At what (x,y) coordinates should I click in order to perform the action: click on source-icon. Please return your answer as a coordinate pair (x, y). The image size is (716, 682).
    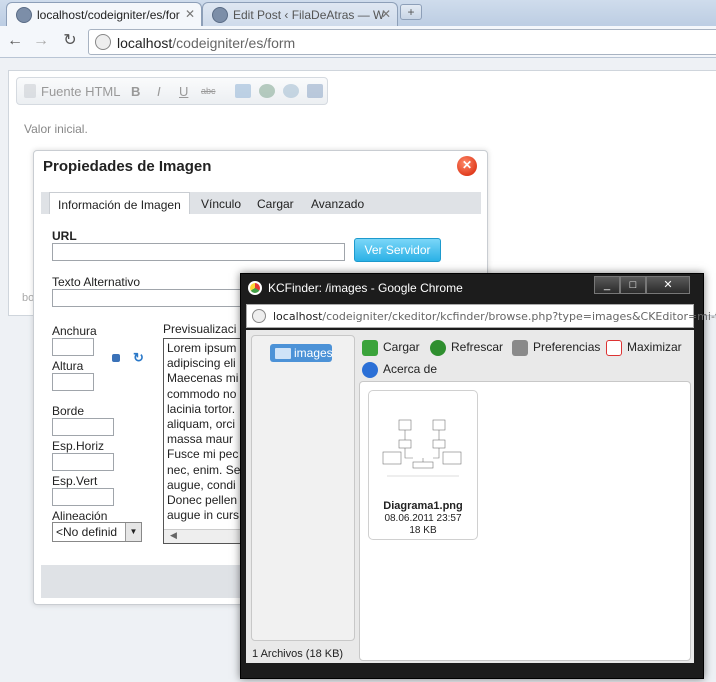
    Looking at the image, I should click on (30, 91).